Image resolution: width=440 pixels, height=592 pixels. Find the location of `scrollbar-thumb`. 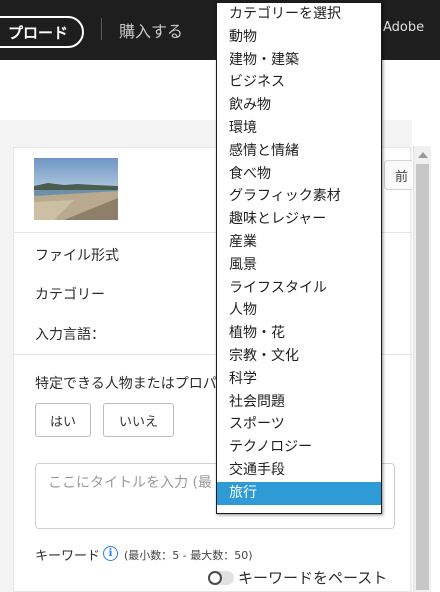

scrollbar-thumb is located at coordinates (422, 377).